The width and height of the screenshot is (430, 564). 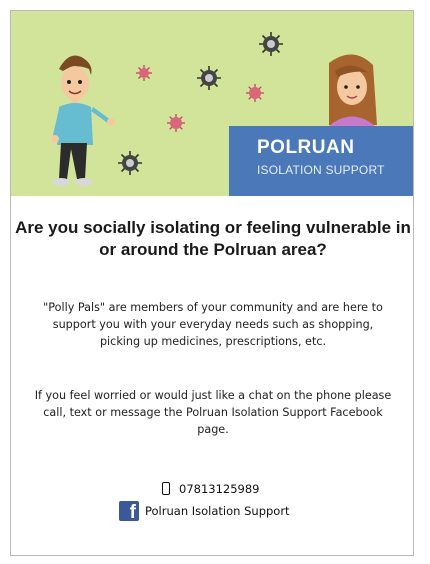 I want to click on brand-subtitle: ISOLATION SUPPORT, so click(x=321, y=170).